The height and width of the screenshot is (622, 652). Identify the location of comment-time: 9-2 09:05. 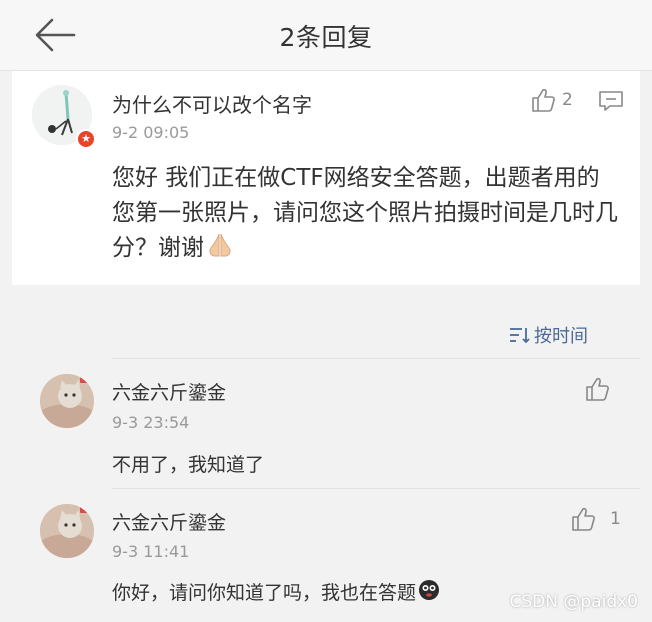
(151, 132).